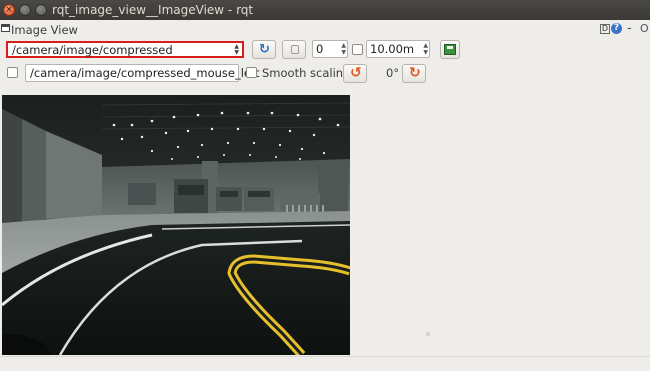  I want to click on window-close-button: ×, so click(9, 10).